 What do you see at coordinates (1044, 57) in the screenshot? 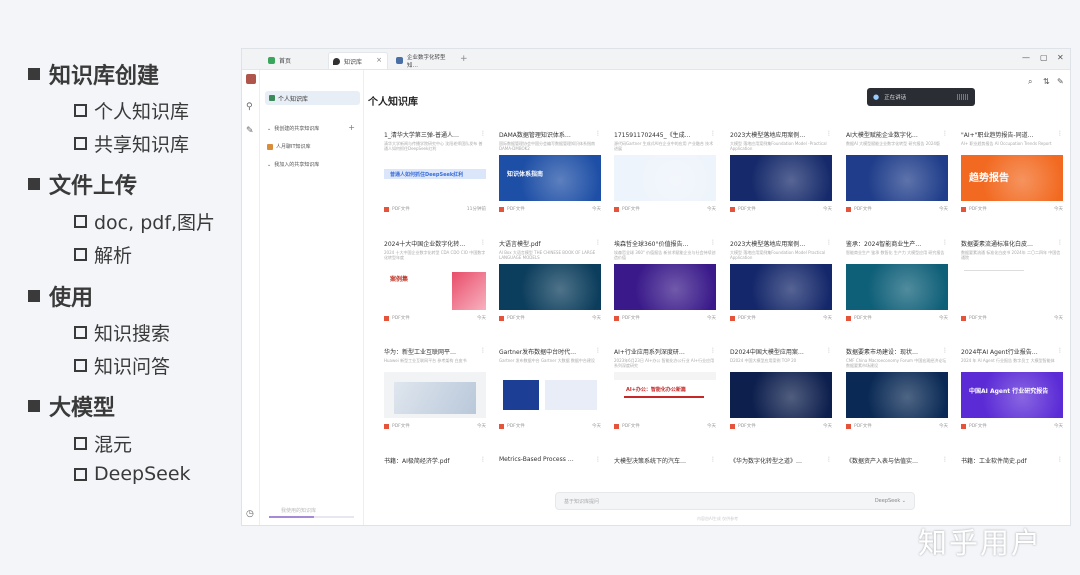
I see `maximize-button: ▢` at bounding box center [1044, 57].